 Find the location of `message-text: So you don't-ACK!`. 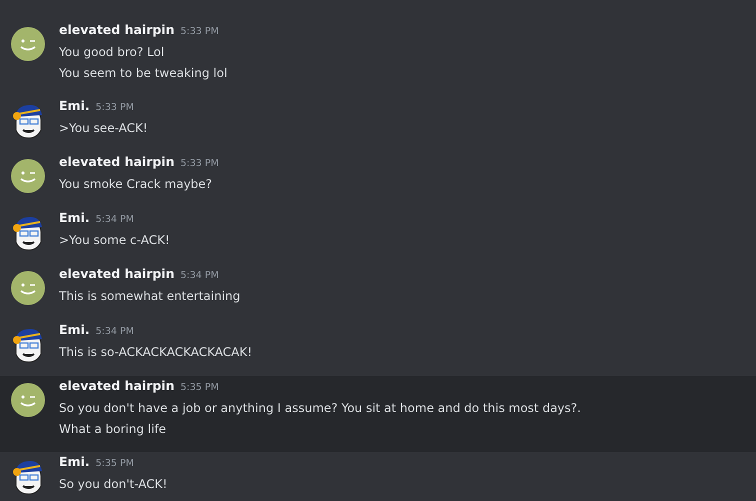

message-text: So you don't-ACK! is located at coordinates (113, 484).